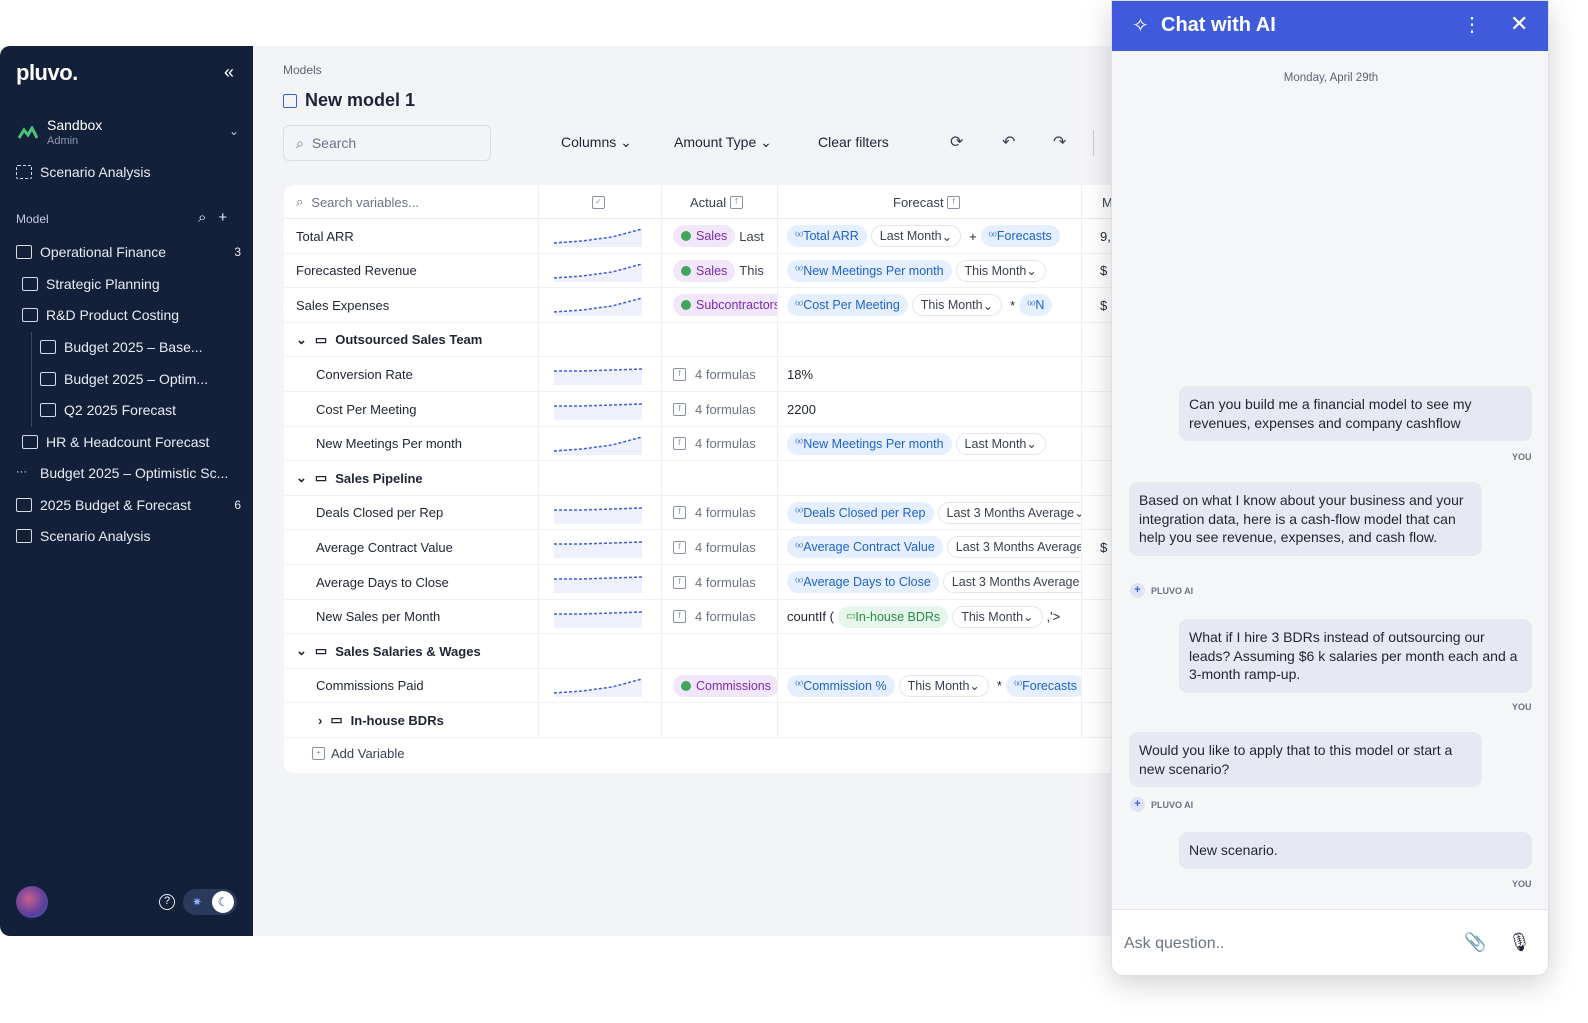  I want to click on group-row-label: ⌄ ▭ Sales Salaries & Wages, so click(496, 651).